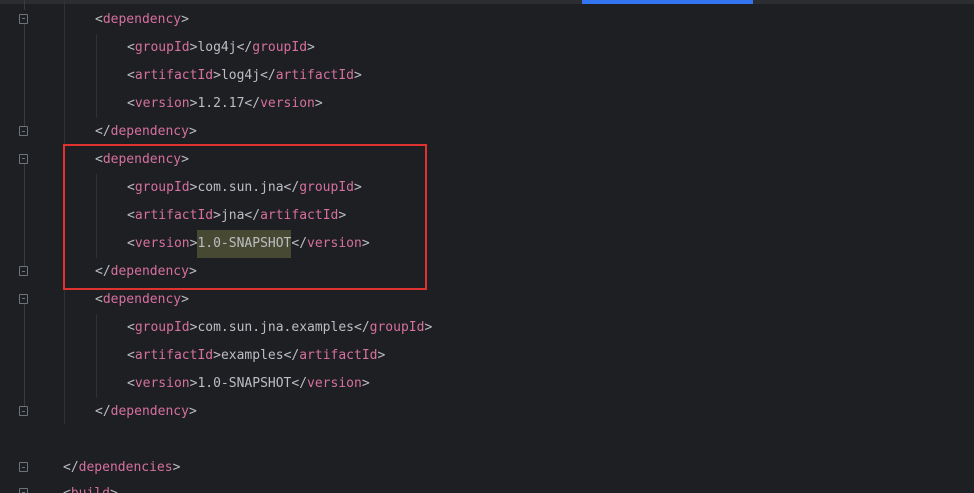 This screenshot has height=493, width=974. Describe the element at coordinates (667, 2) in the screenshot. I see `active-tab-indicator` at that location.